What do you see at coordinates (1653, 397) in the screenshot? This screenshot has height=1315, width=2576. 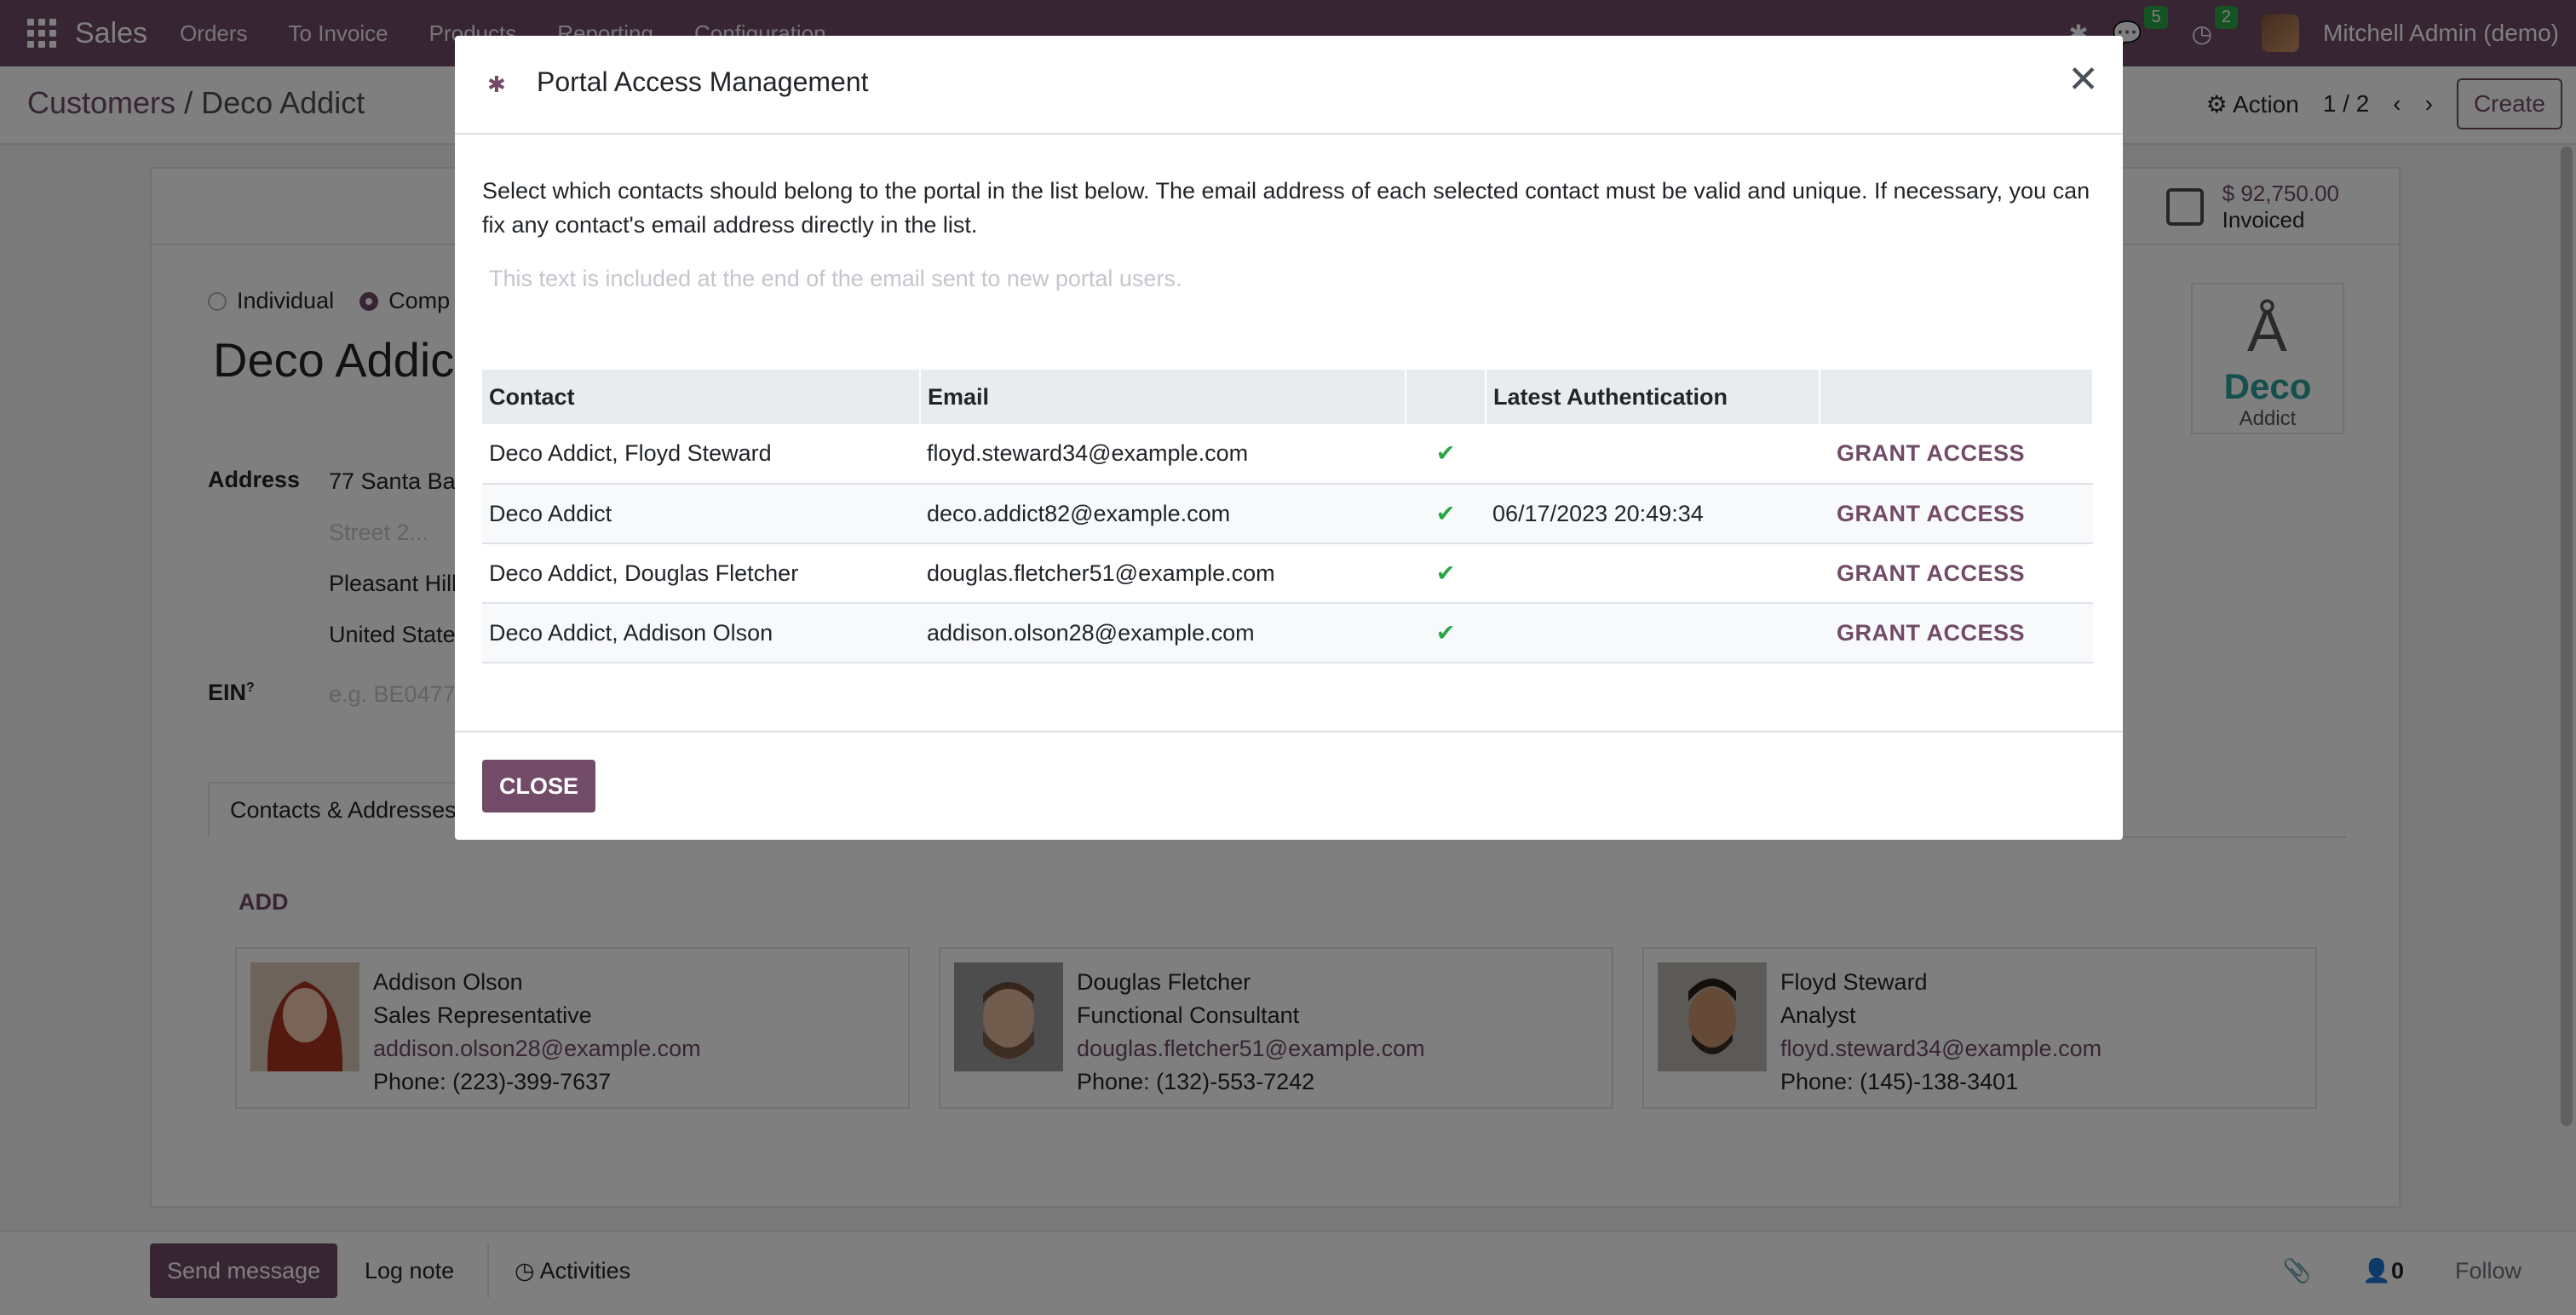 I see `column-latest-authentication: Latest Authentication` at bounding box center [1653, 397].